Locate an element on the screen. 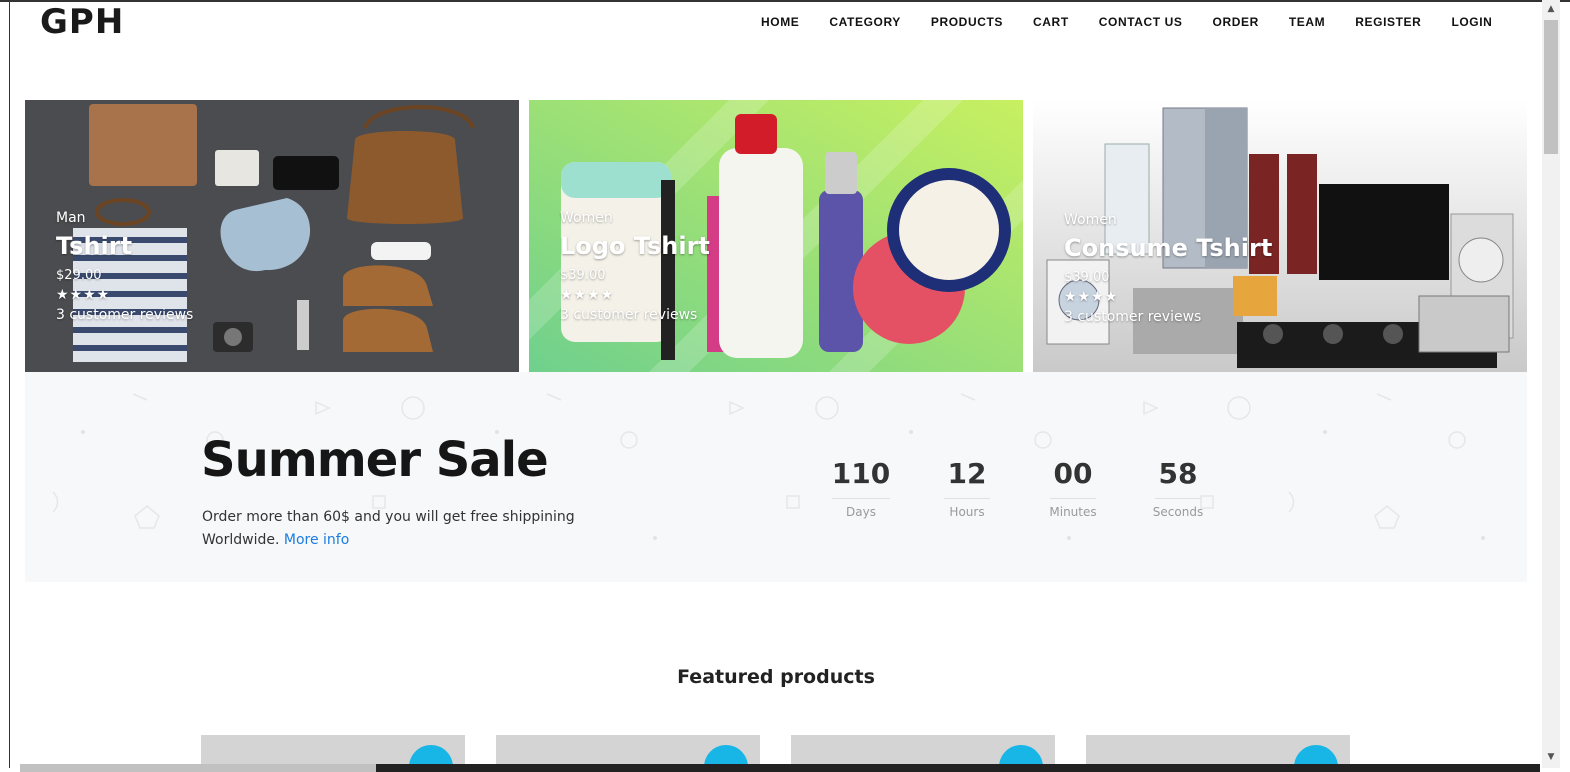 The height and width of the screenshot is (772, 1570). countdown-label: Seconds is located at coordinates (1178, 512).